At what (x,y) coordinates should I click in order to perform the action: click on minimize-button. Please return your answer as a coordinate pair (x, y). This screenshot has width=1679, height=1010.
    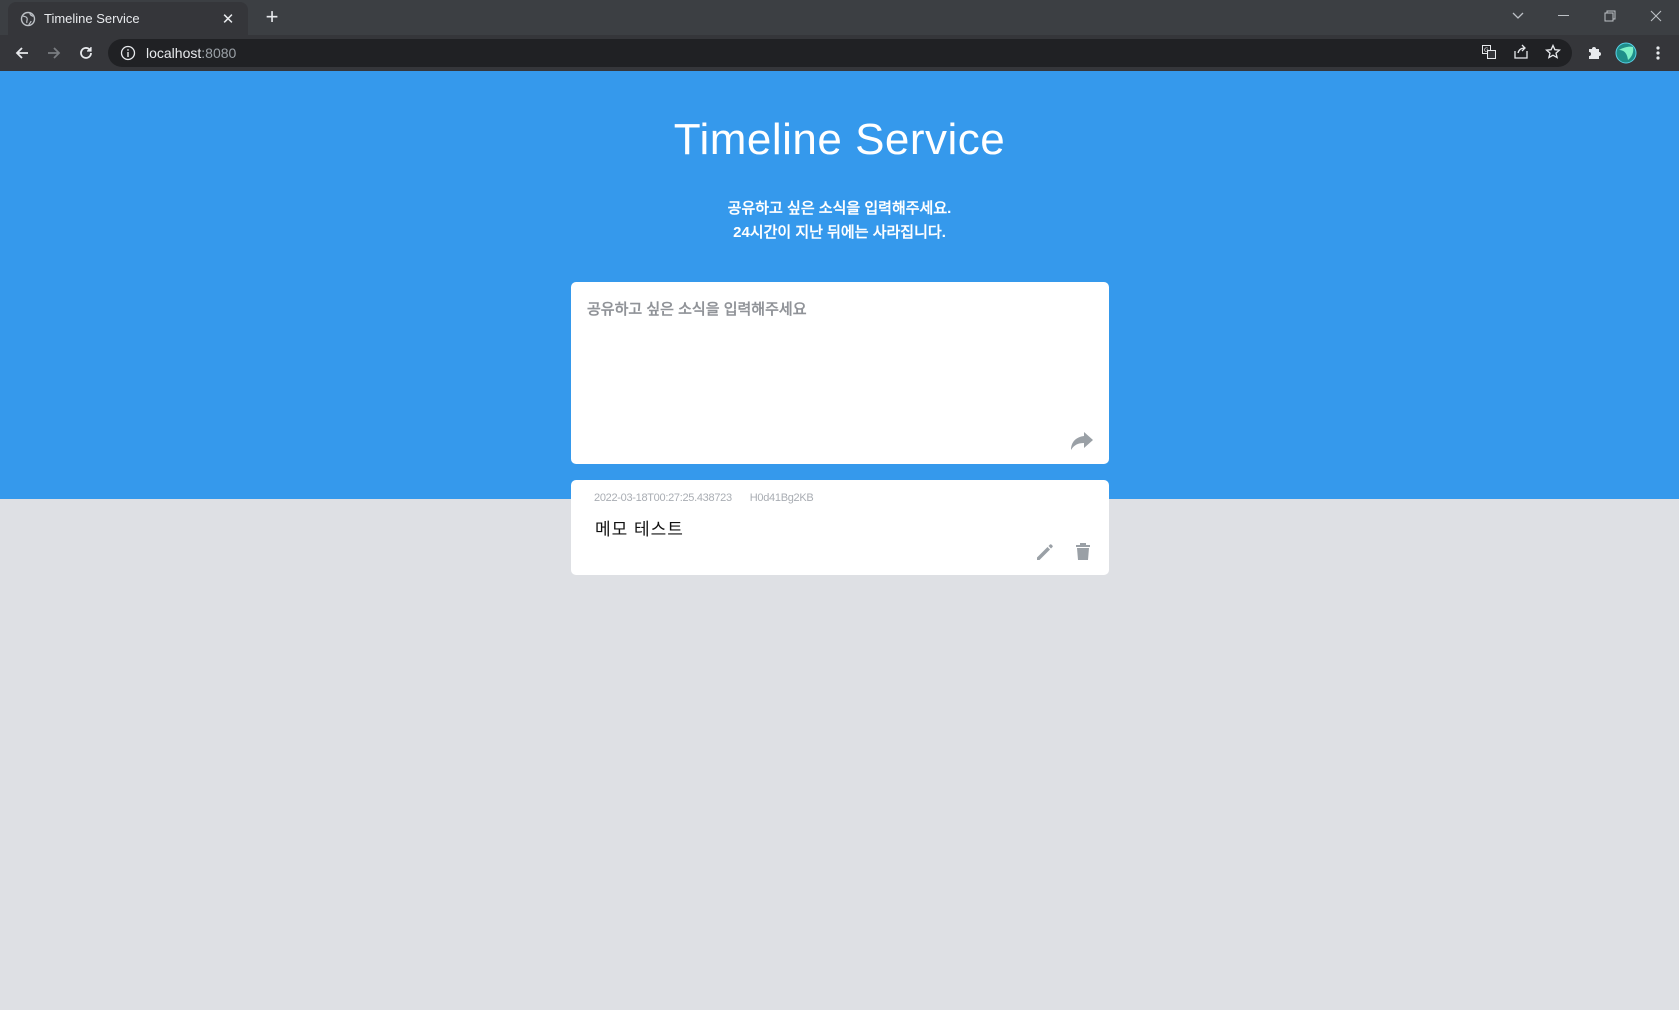
    Looking at the image, I should click on (1564, 16).